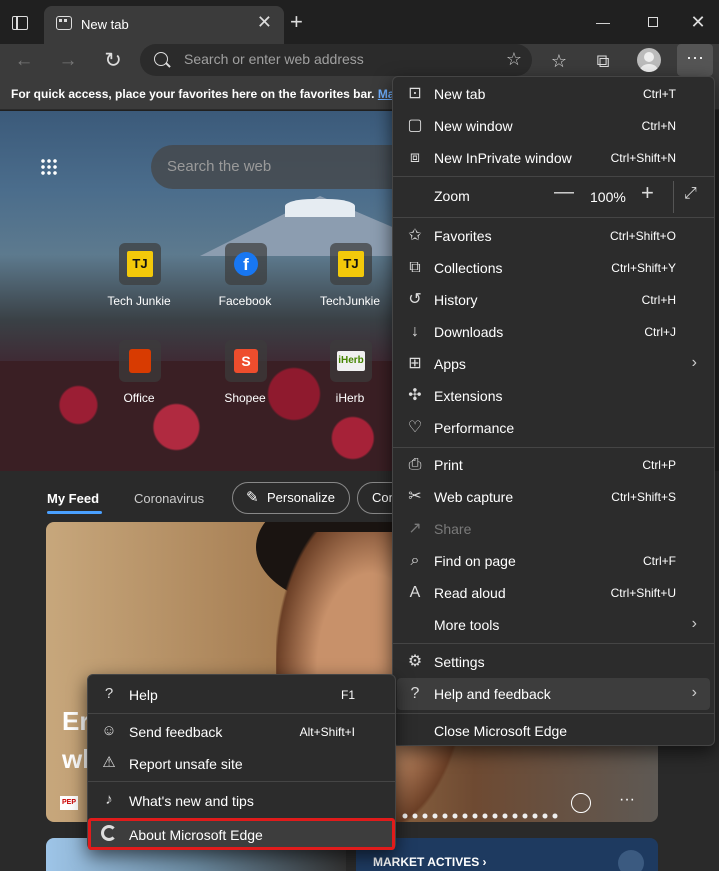 The image size is (719, 871). I want to click on submenu-item-about-edge: About Microsoft Edge, so click(241, 834).